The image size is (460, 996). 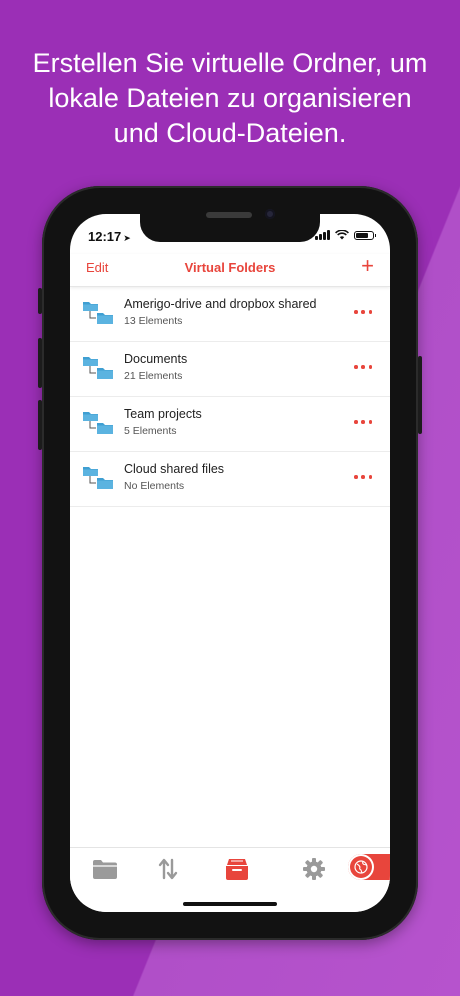 I want to click on virtual-folders-box-icon, so click(x=237, y=869).